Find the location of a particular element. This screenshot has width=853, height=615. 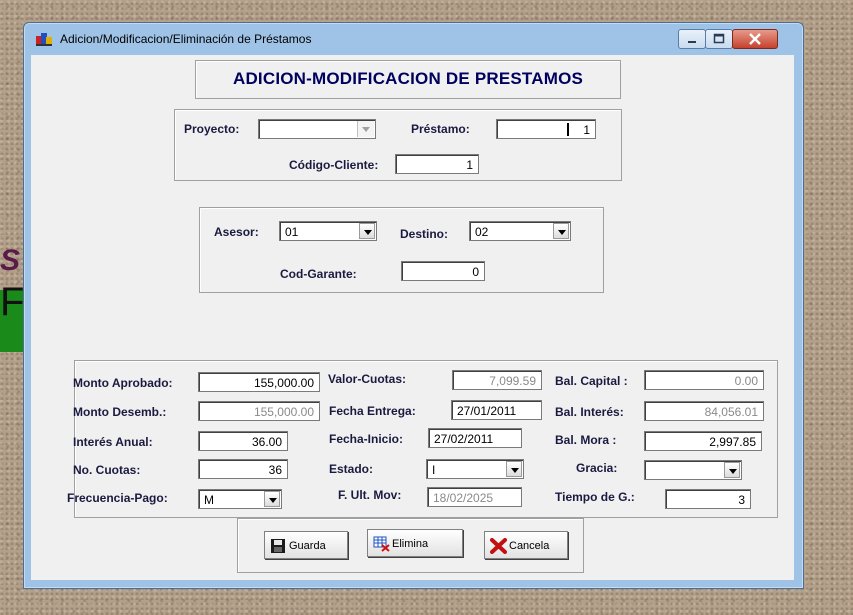

ult-mov-label: F. Ult. Mov: is located at coordinates (370, 495).